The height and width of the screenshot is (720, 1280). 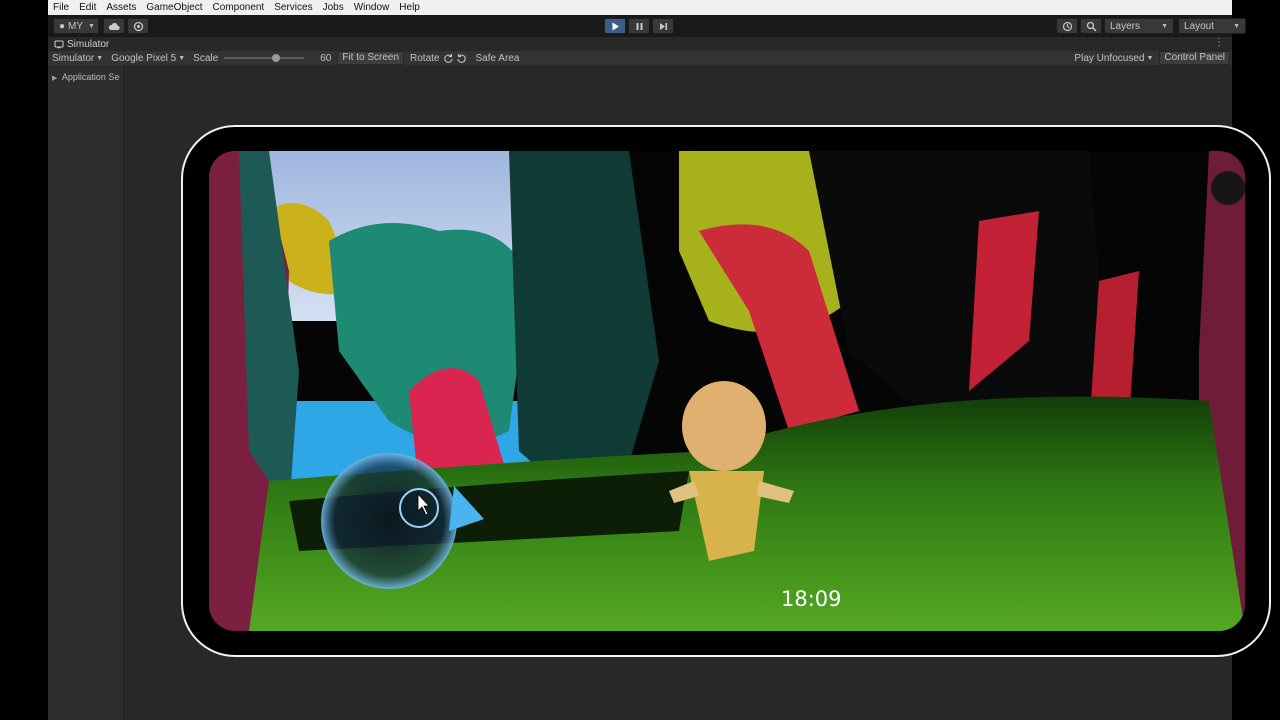 I want to click on collab-icon, so click(x=138, y=26).